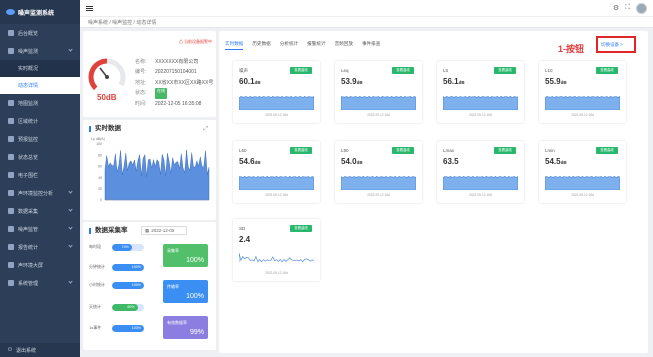 The height and width of the screenshot is (357, 653). Describe the element at coordinates (11, 175) in the screenshot. I see `fence-icon` at that location.